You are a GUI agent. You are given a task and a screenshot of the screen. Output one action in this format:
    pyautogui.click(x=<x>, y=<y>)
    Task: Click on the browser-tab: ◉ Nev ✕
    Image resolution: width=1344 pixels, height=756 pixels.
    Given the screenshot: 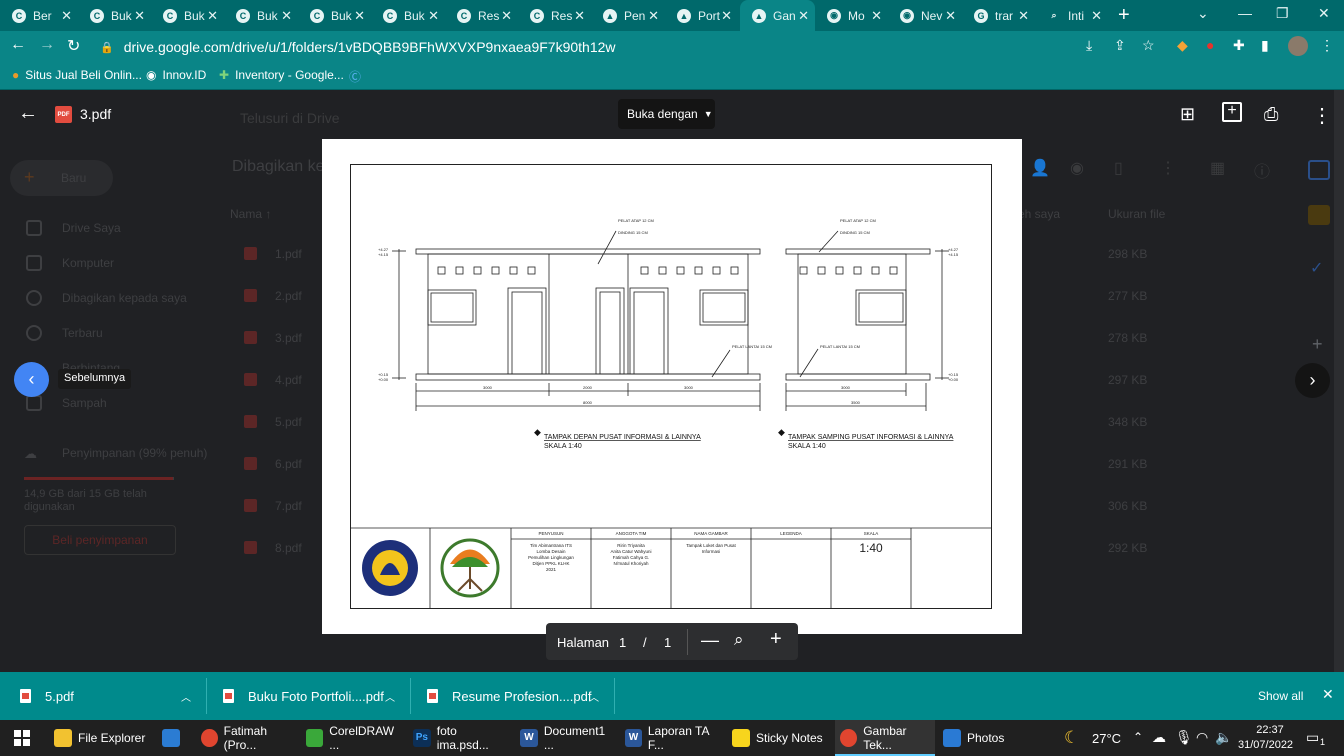 What is the action you would take?
    pyautogui.click(x=925, y=15)
    